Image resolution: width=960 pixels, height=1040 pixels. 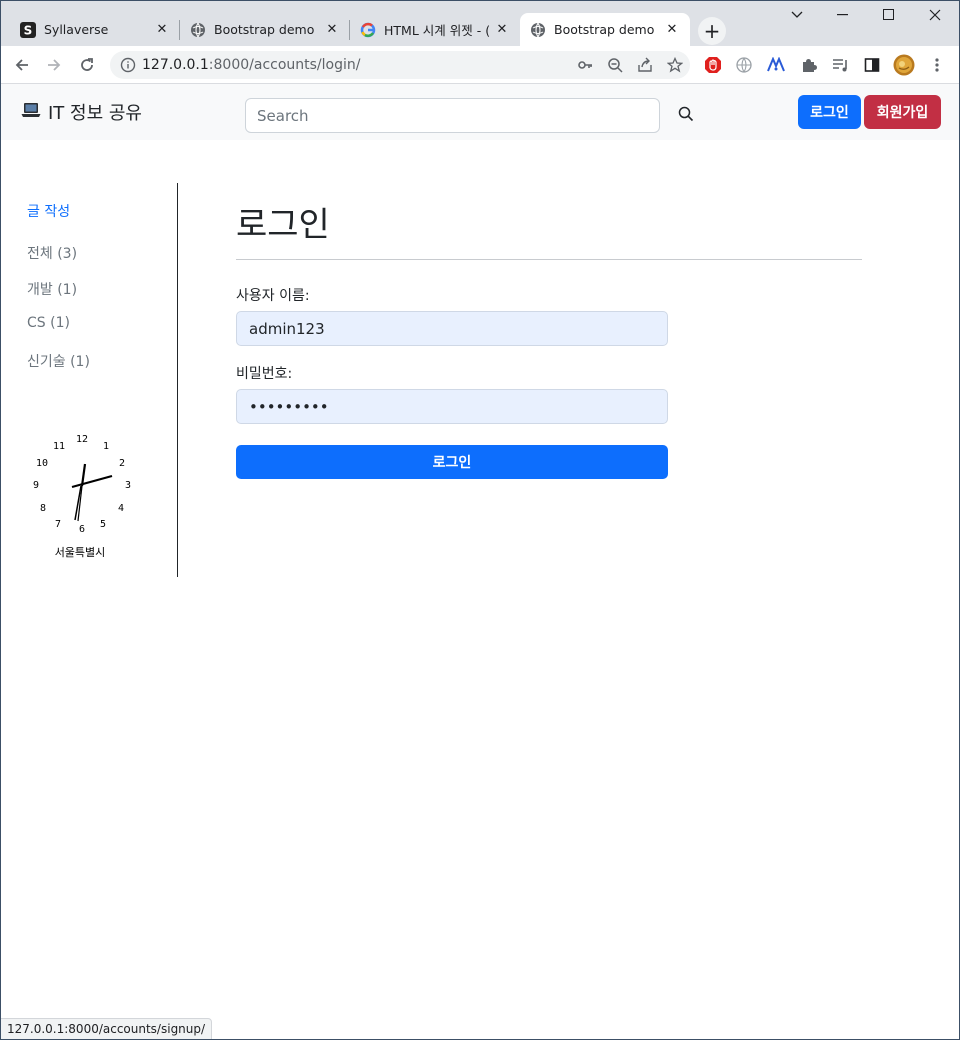 What do you see at coordinates (82, 529) in the screenshot?
I see `clock-number: 6` at bounding box center [82, 529].